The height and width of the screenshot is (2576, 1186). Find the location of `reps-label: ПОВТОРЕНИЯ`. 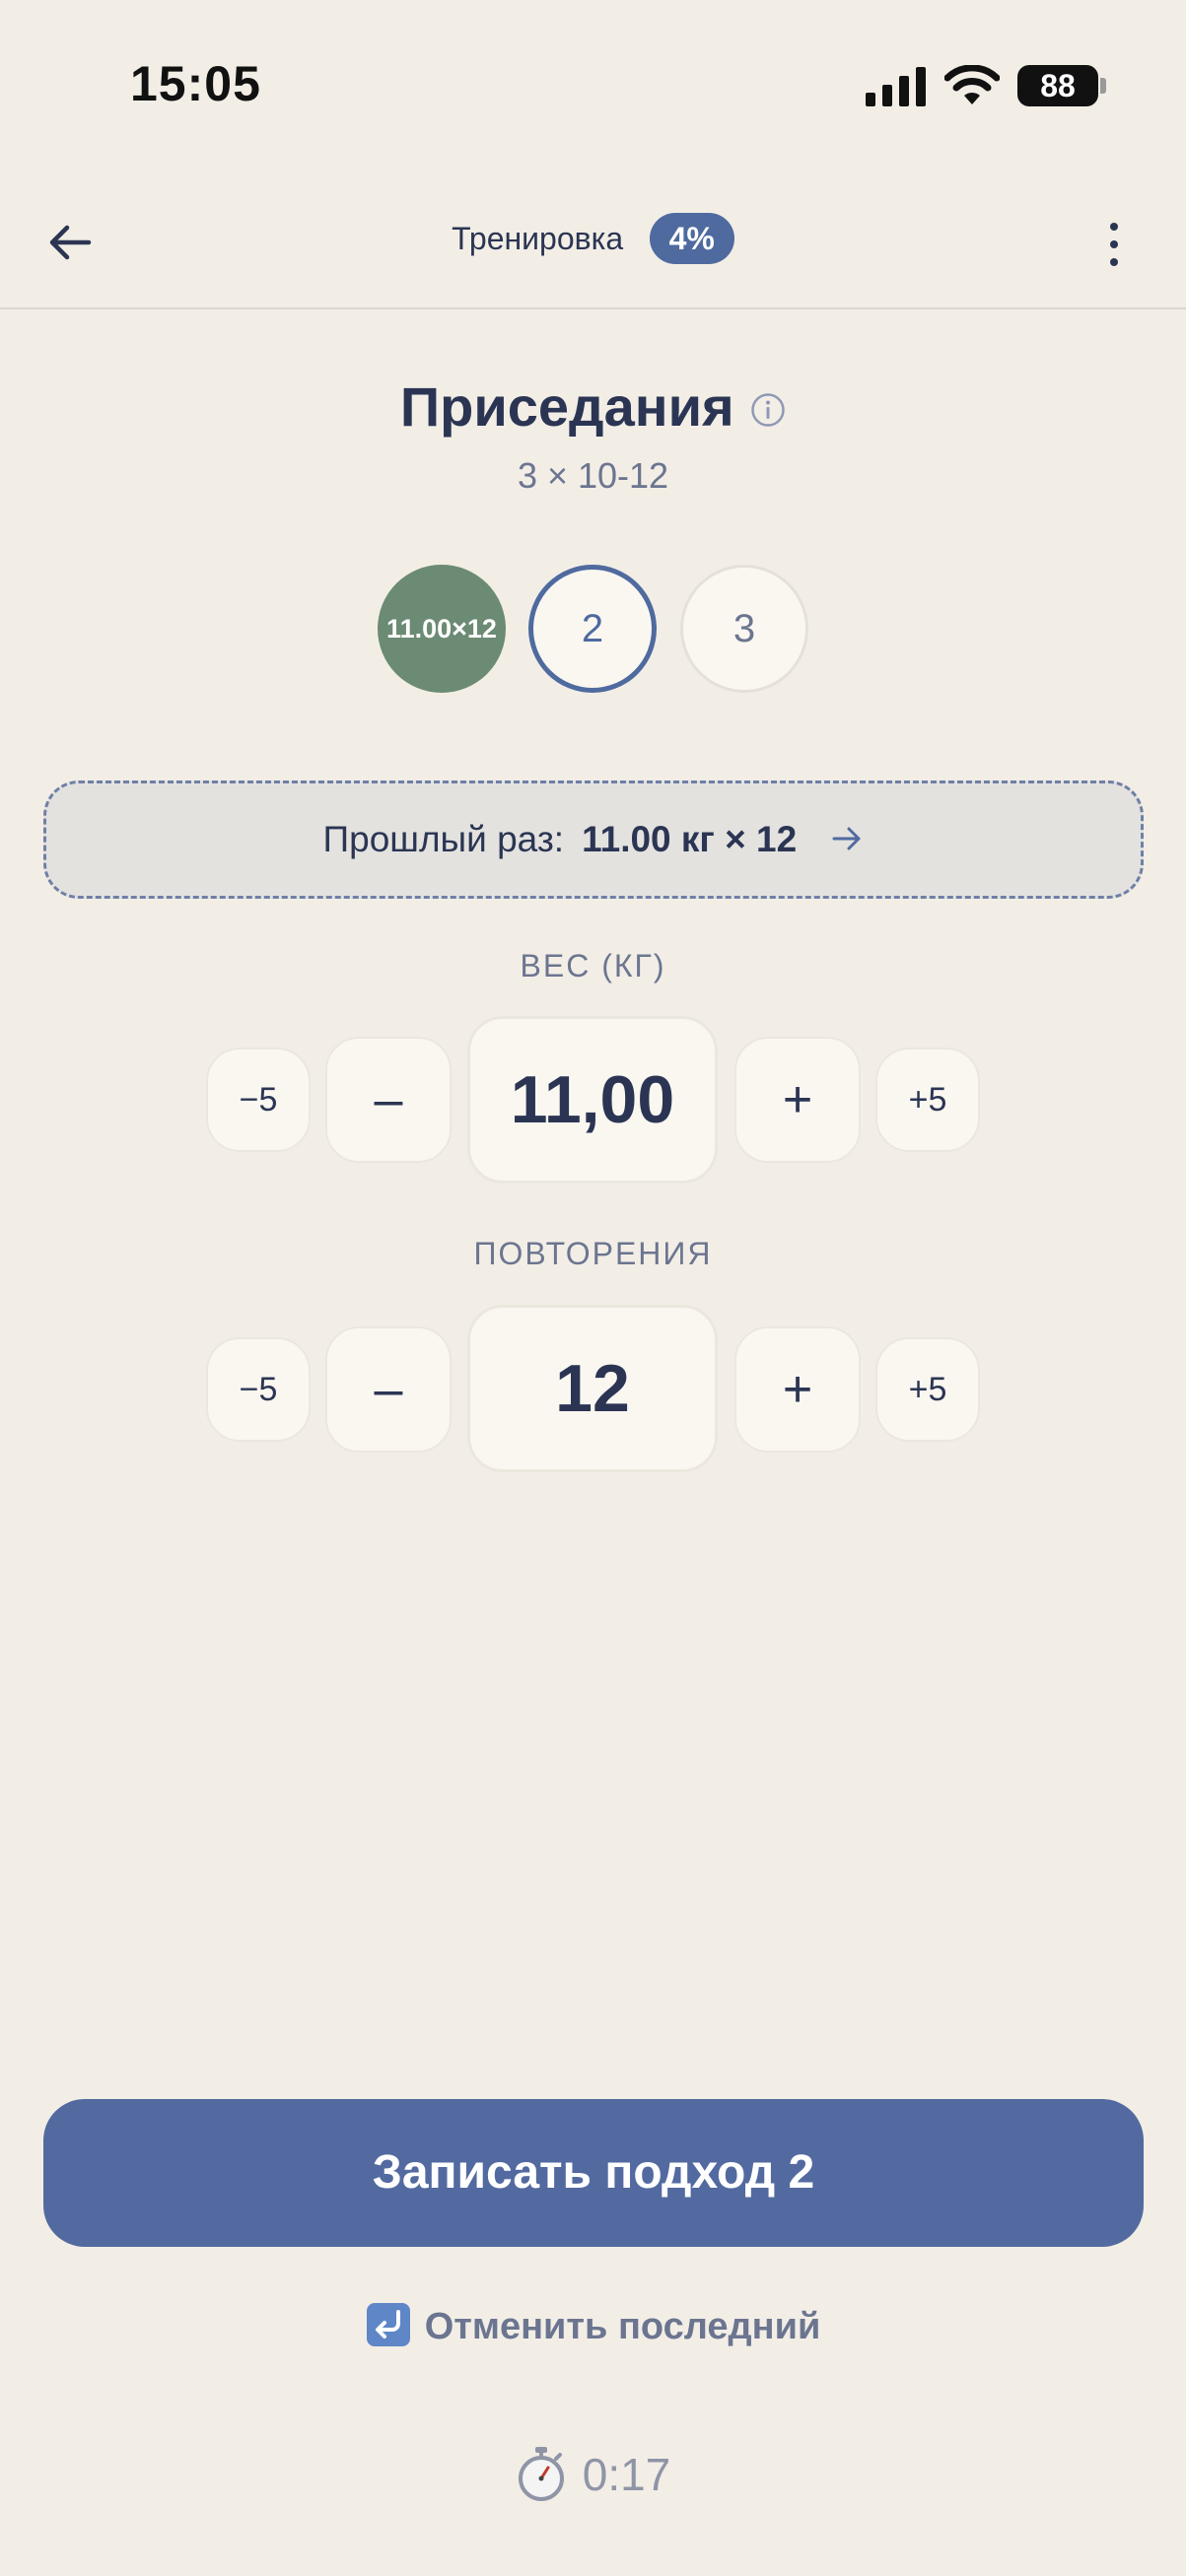

reps-label: ПОВТОРЕНИЯ is located at coordinates (593, 1253).